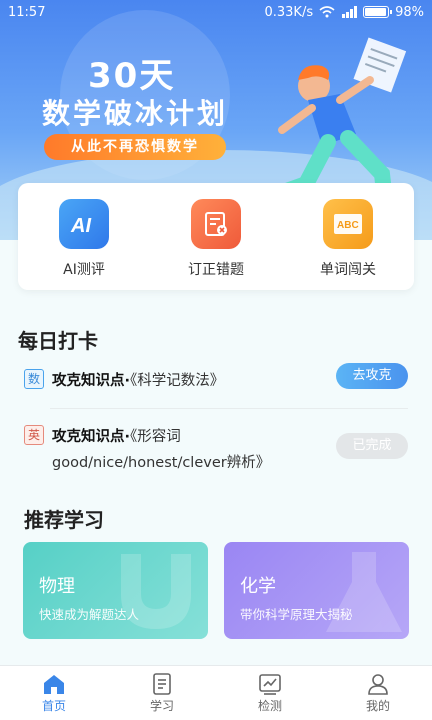 This screenshot has height=720, width=432. I want to click on checkin-text: 攻克知识点·《科学记数法》, so click(187, 381).